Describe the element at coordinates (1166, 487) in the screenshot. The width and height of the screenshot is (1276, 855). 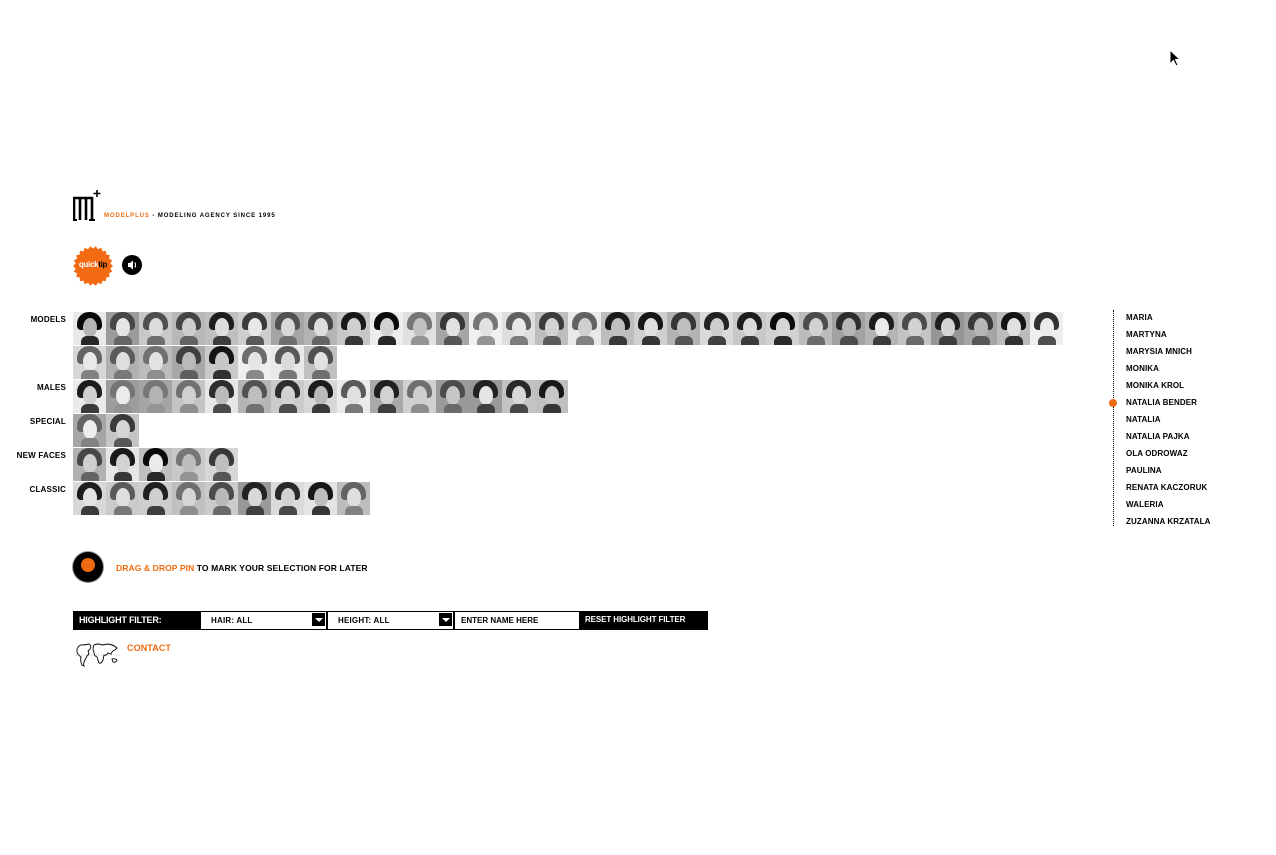
I see `model-name-item: RENATA KACZORUK` at that location.